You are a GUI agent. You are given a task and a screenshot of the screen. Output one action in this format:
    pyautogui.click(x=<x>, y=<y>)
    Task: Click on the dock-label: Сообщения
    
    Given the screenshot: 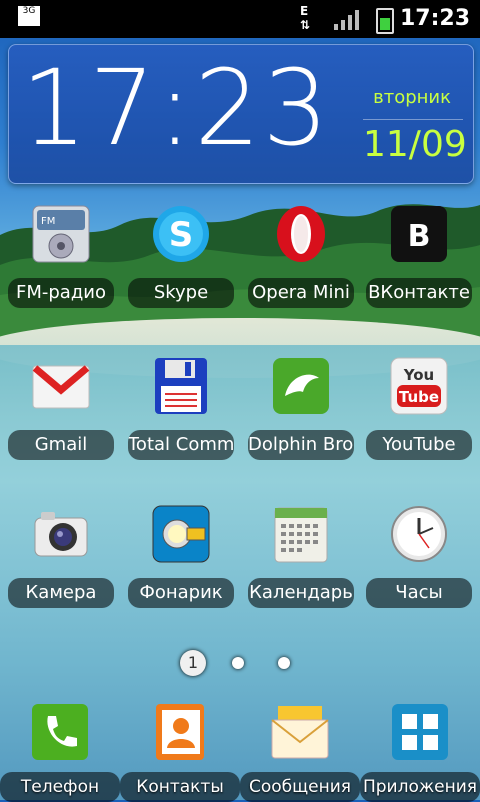 What is the action you would take?
    pyautogui.click(x=300, y=787)
    